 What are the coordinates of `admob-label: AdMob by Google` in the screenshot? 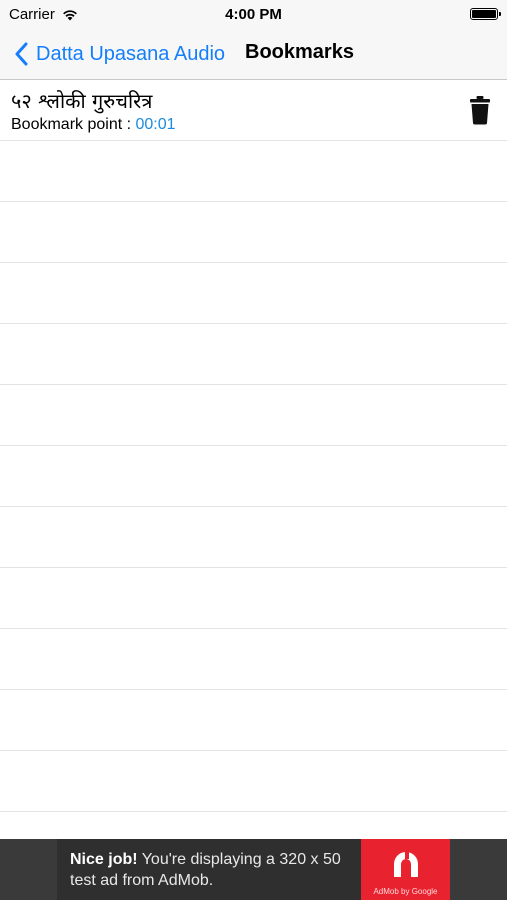 It's located at (405, 891).